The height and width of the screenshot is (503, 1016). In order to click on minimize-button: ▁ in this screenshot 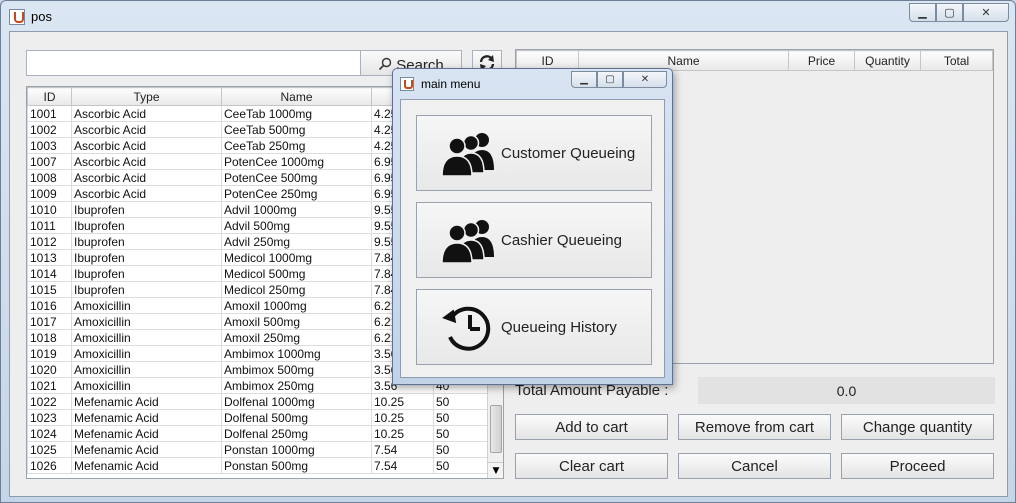, I will do `click(922, 12)`.